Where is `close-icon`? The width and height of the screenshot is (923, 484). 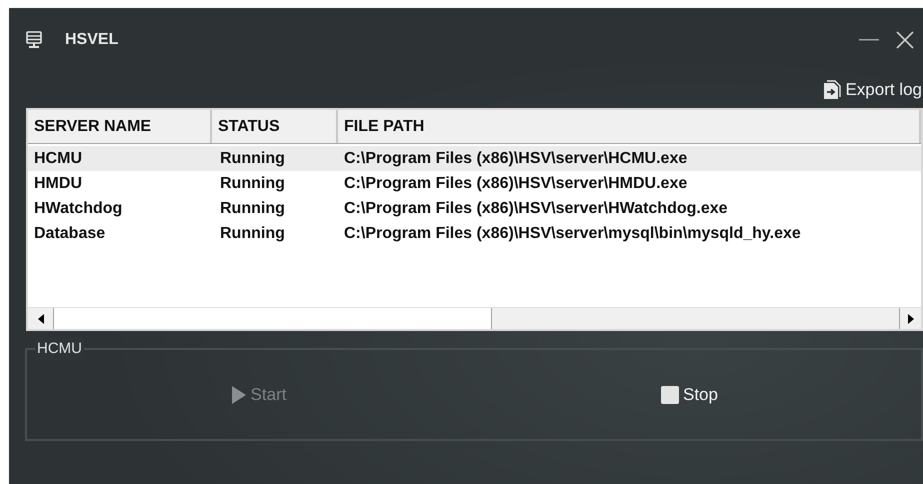 close-icon is located at coordinates (905, 40).